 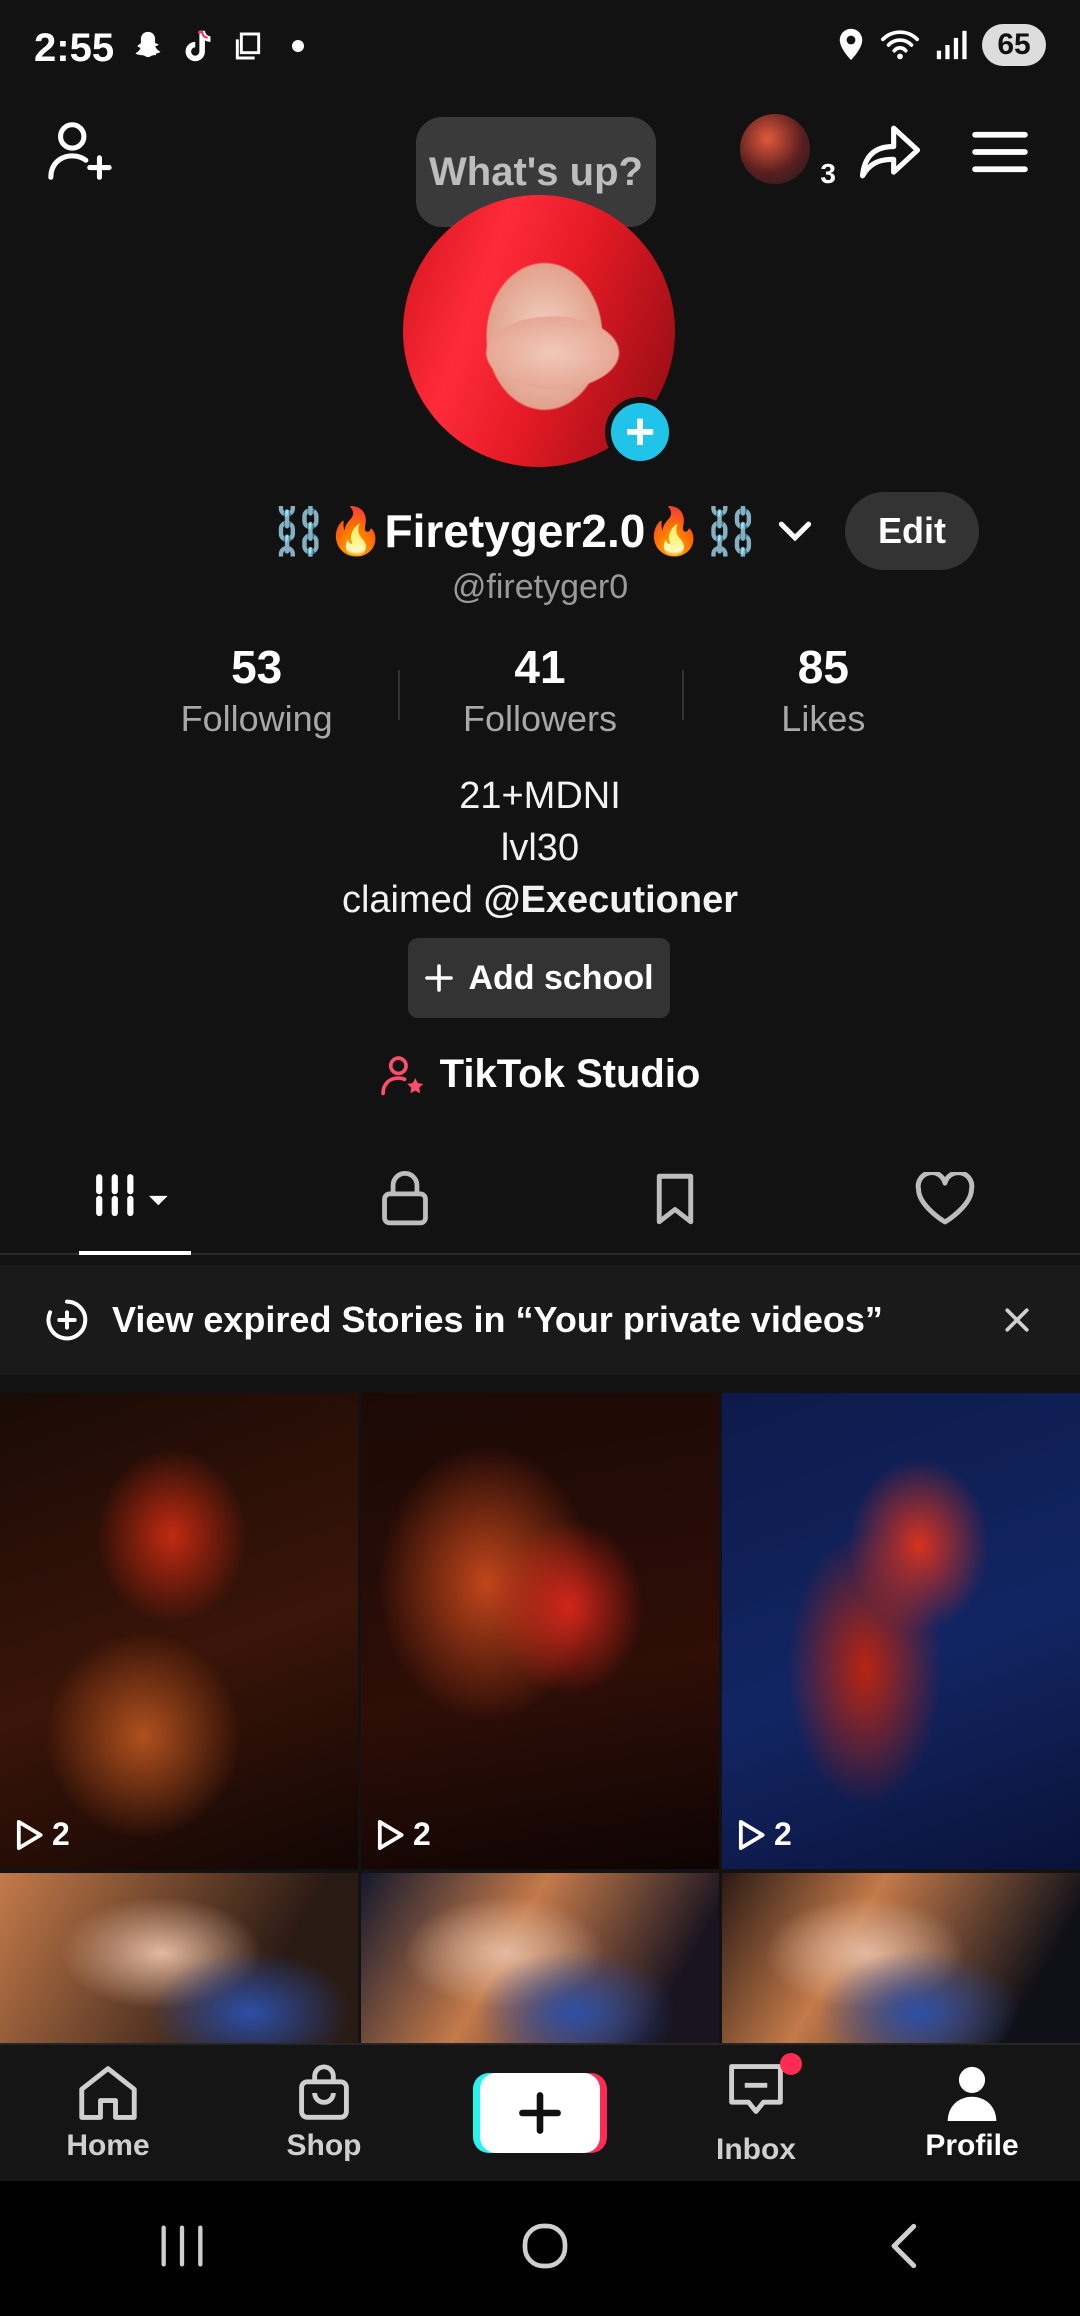 I want to click on nav-home: Home, so click(x=108, y=2113).